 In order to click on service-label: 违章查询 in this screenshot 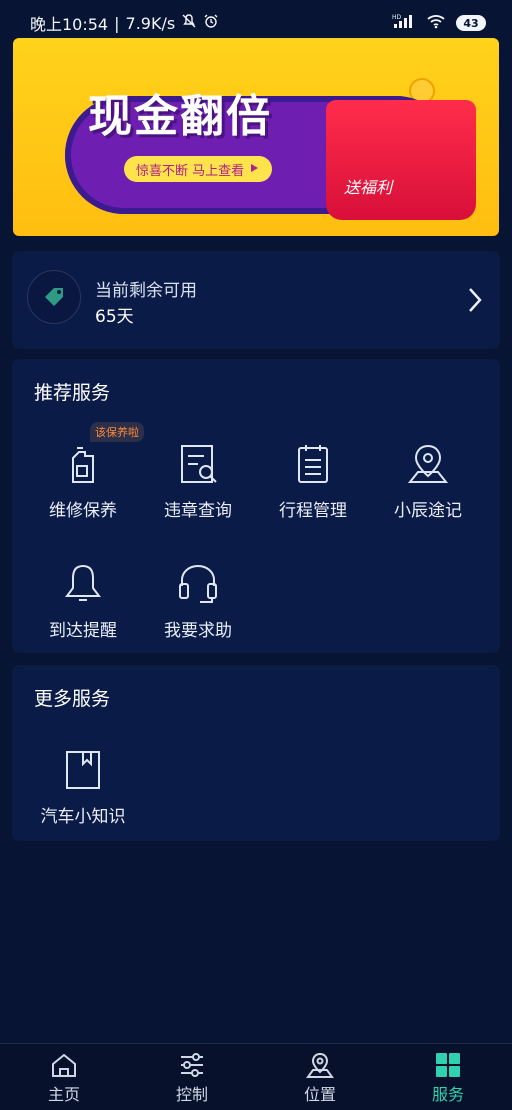, I will do `click(198, 511)`.